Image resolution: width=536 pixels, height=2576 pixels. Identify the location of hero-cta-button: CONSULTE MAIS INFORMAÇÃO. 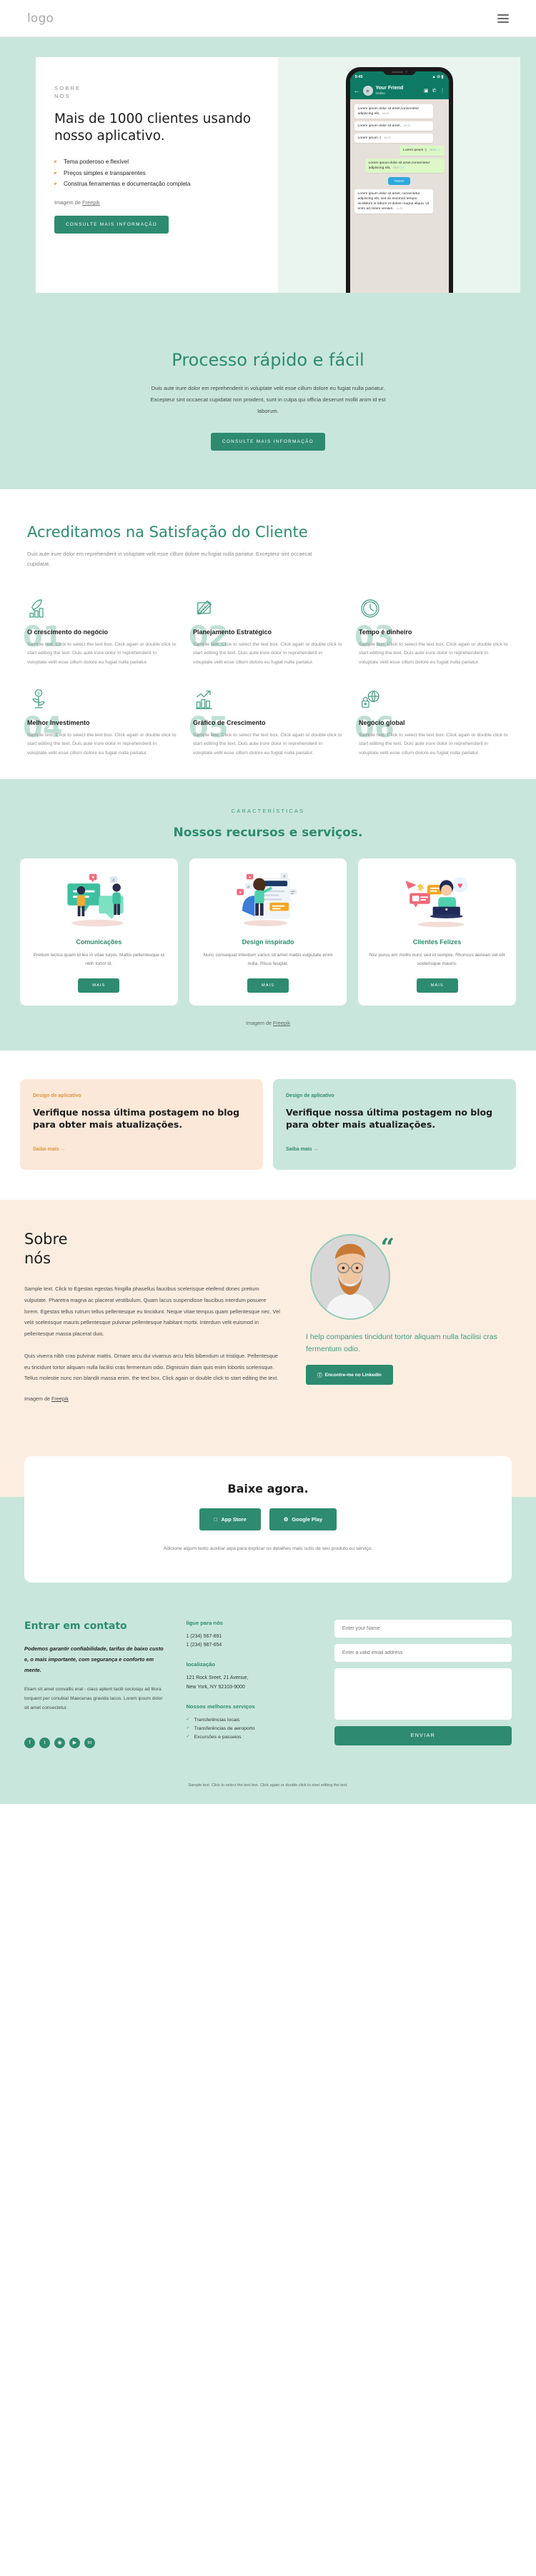
(111, 225).